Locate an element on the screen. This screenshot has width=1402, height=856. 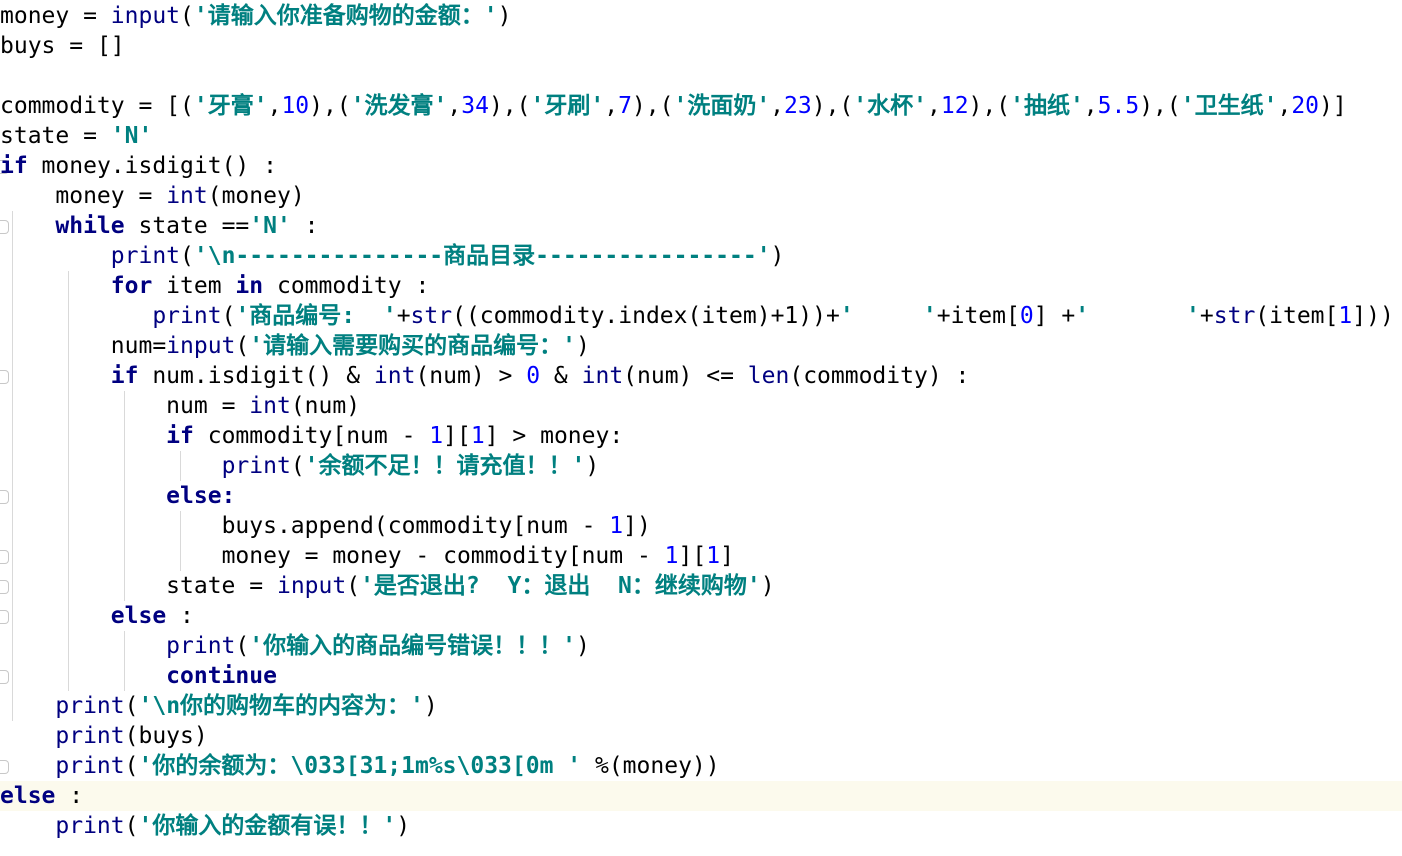
code-token: 0 is located at coordinates (1026, 316).